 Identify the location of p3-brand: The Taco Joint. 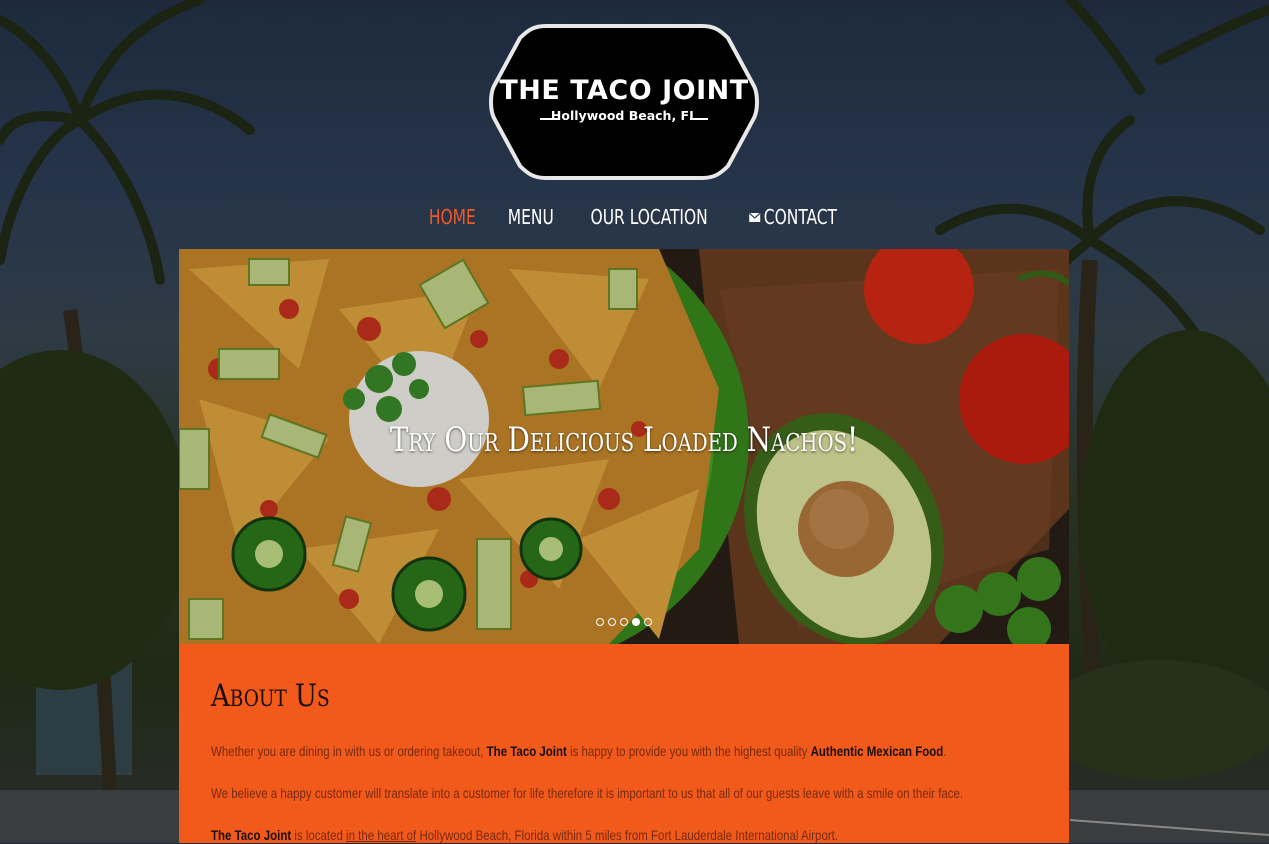
(251, 835).